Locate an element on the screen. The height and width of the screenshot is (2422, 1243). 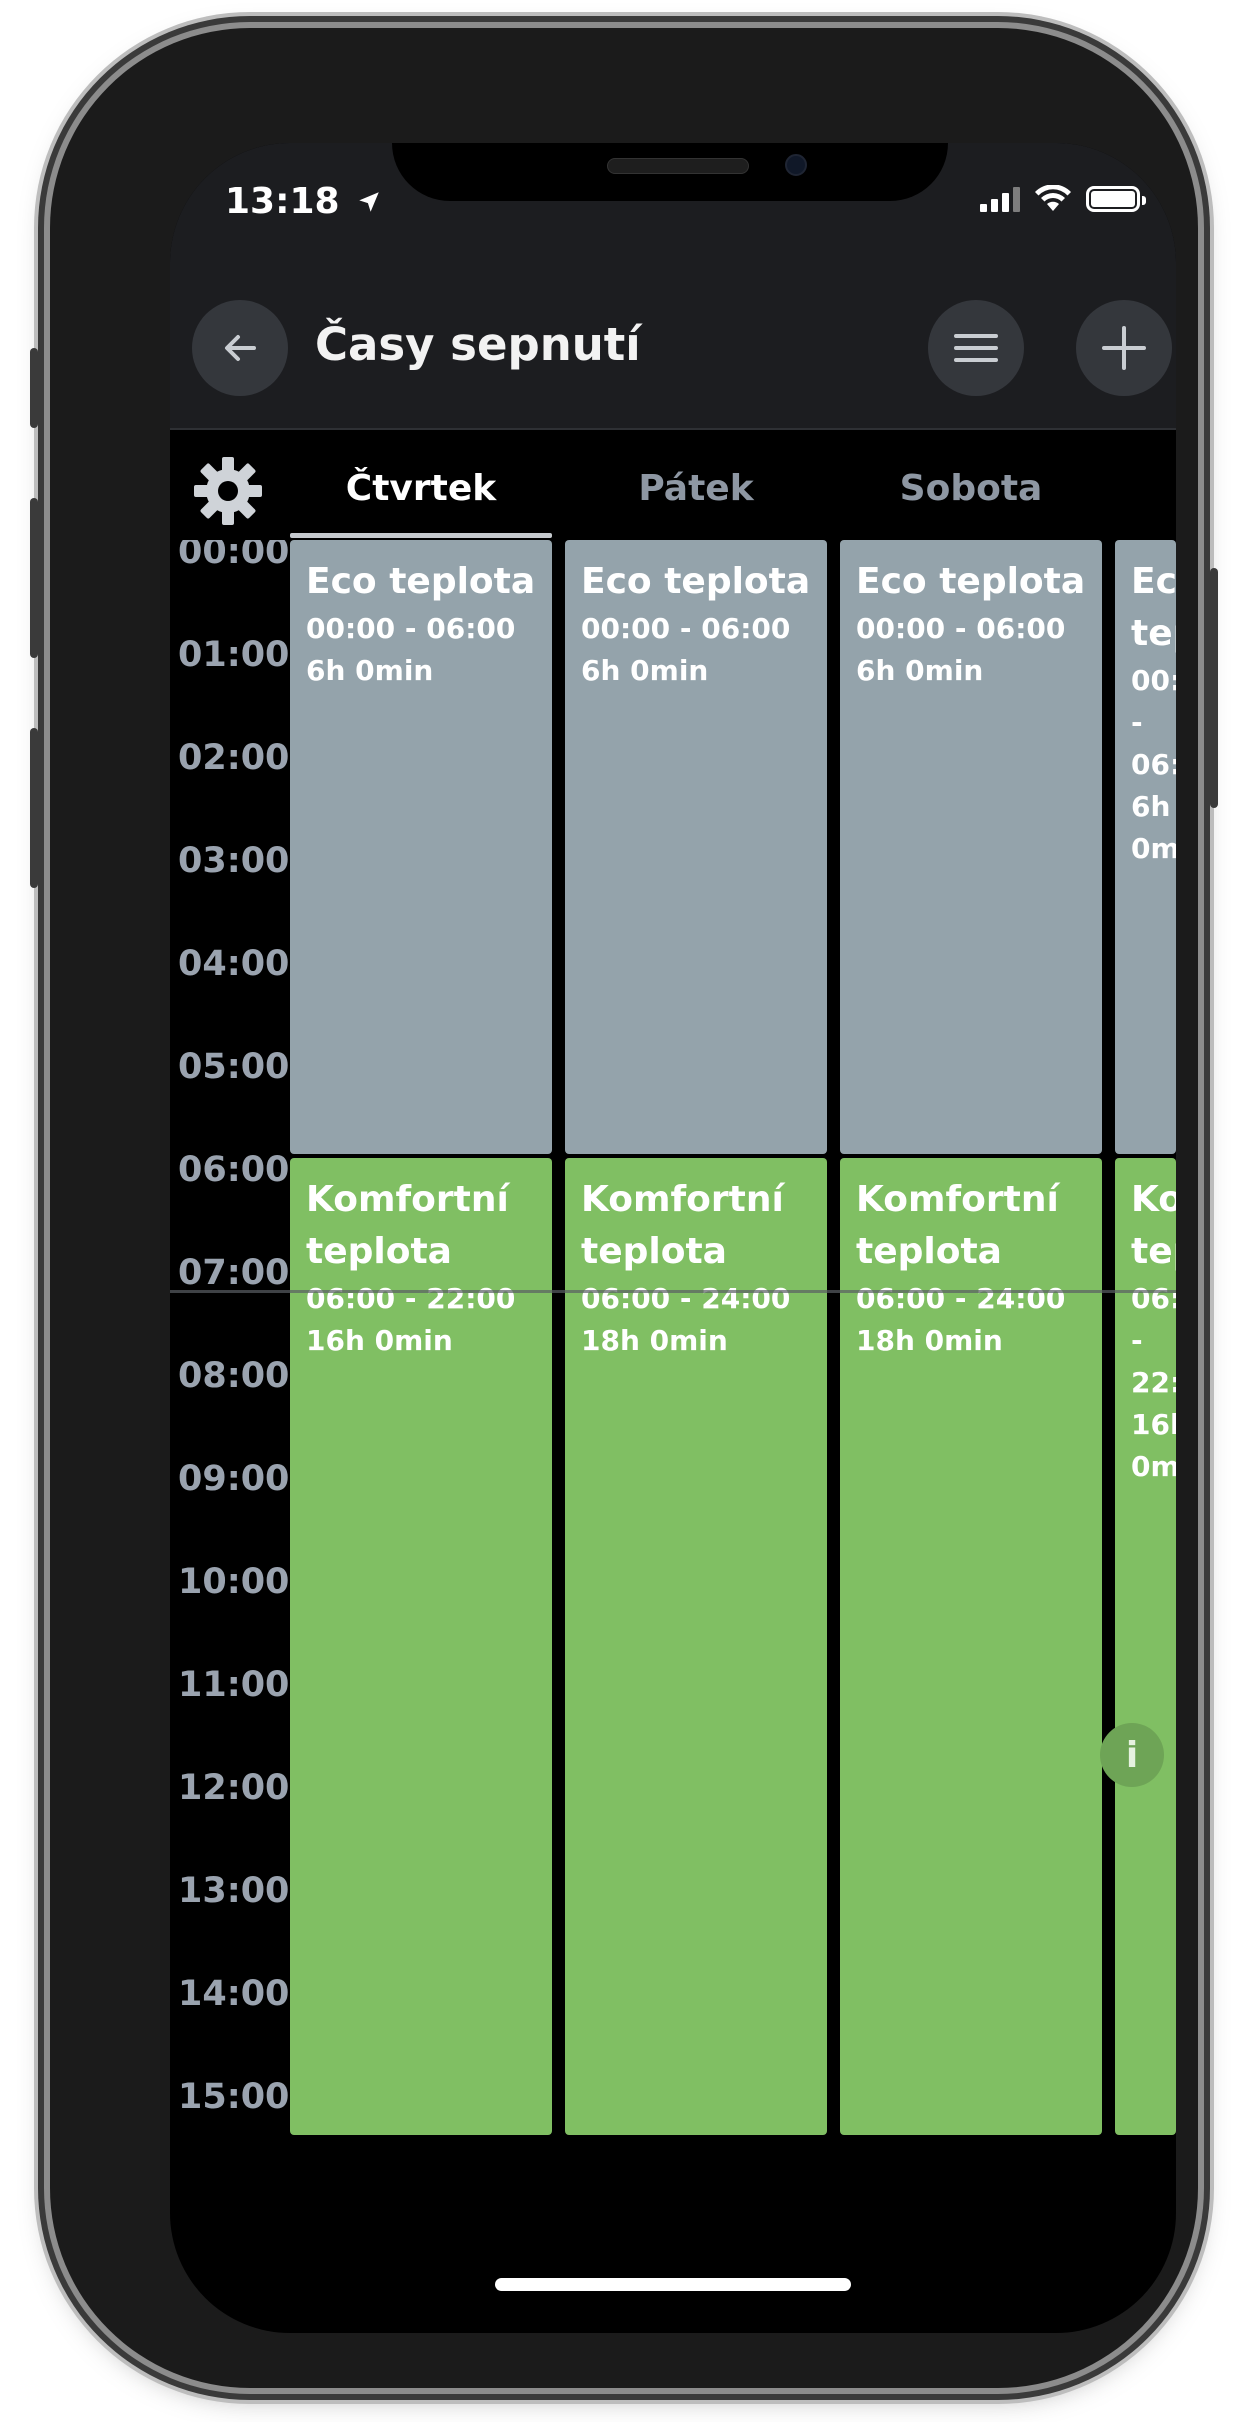
battery-icon is located at coordinates (1116, 199).